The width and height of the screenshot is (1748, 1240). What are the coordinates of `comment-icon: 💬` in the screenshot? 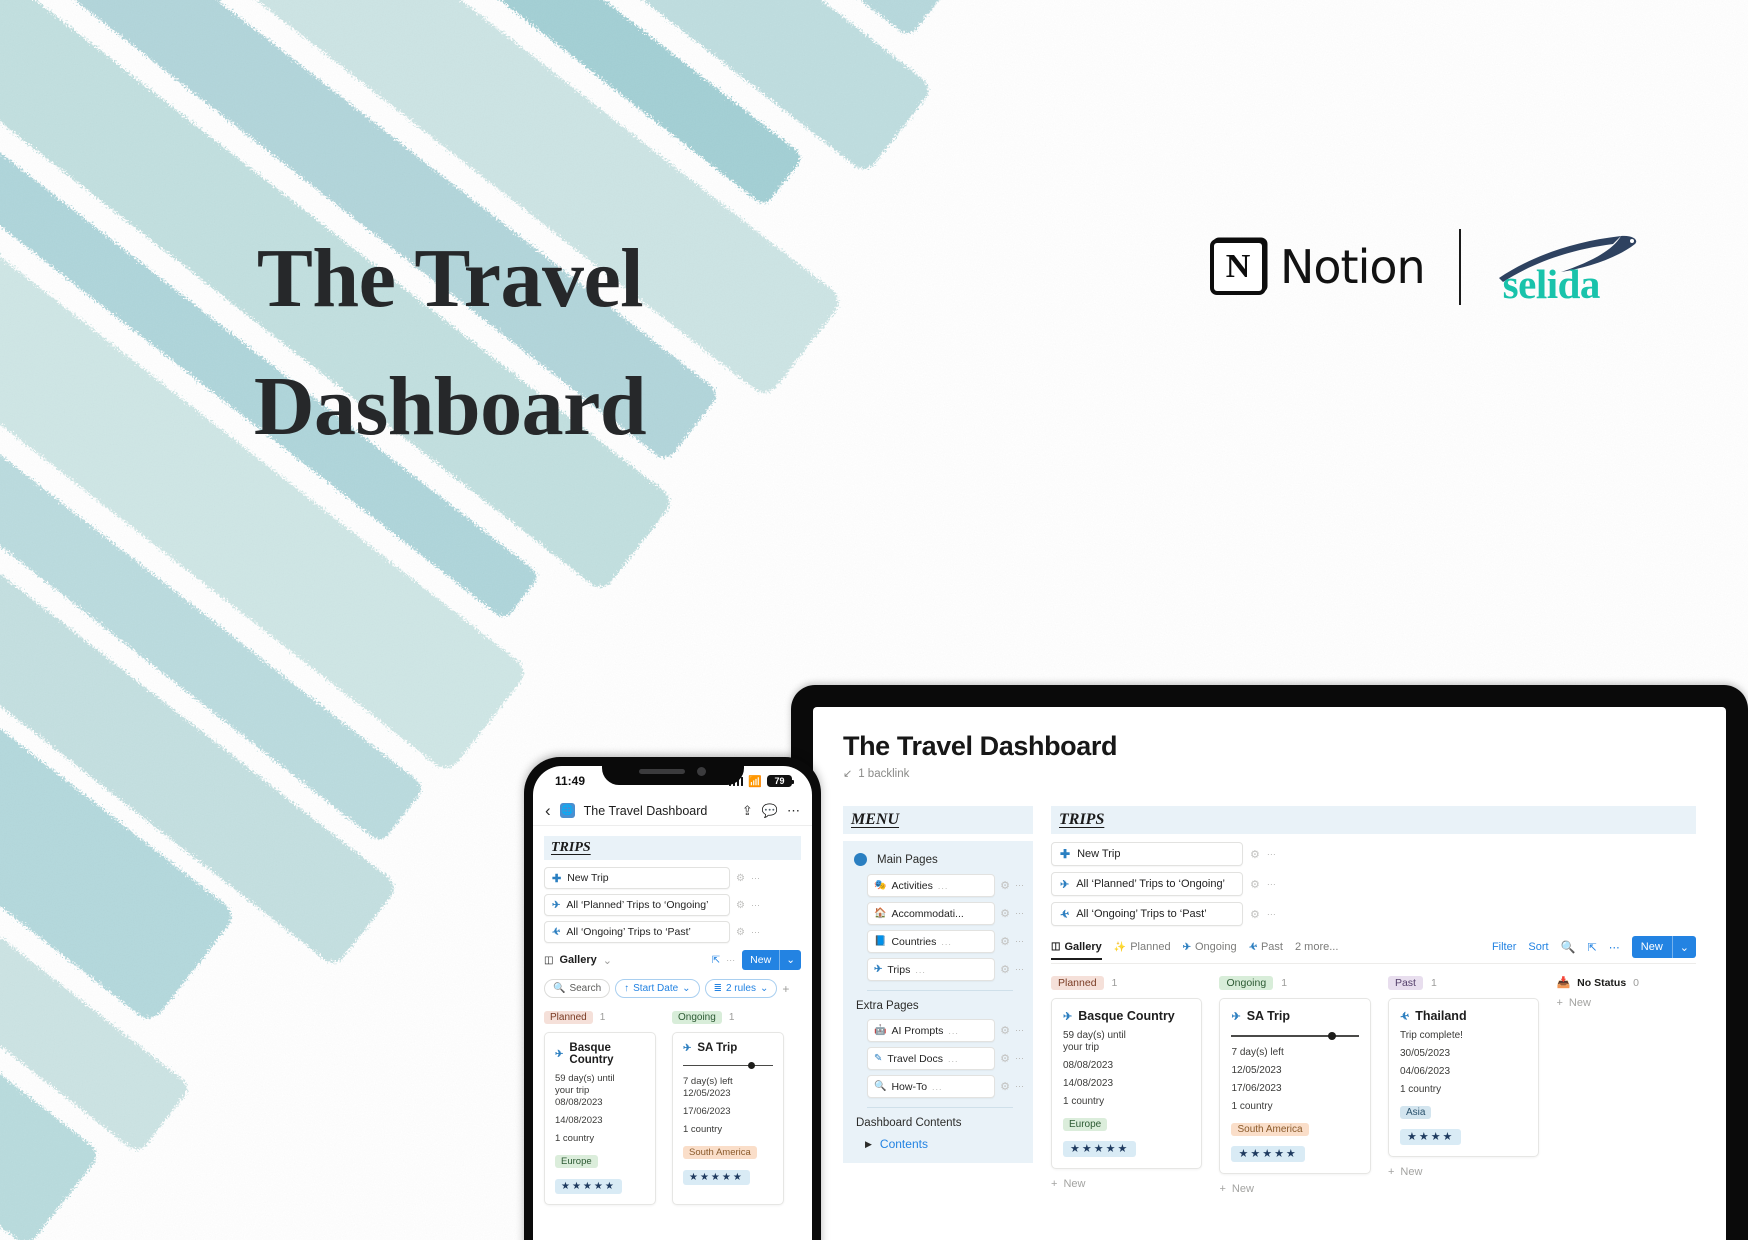 It's located at (770, 811).